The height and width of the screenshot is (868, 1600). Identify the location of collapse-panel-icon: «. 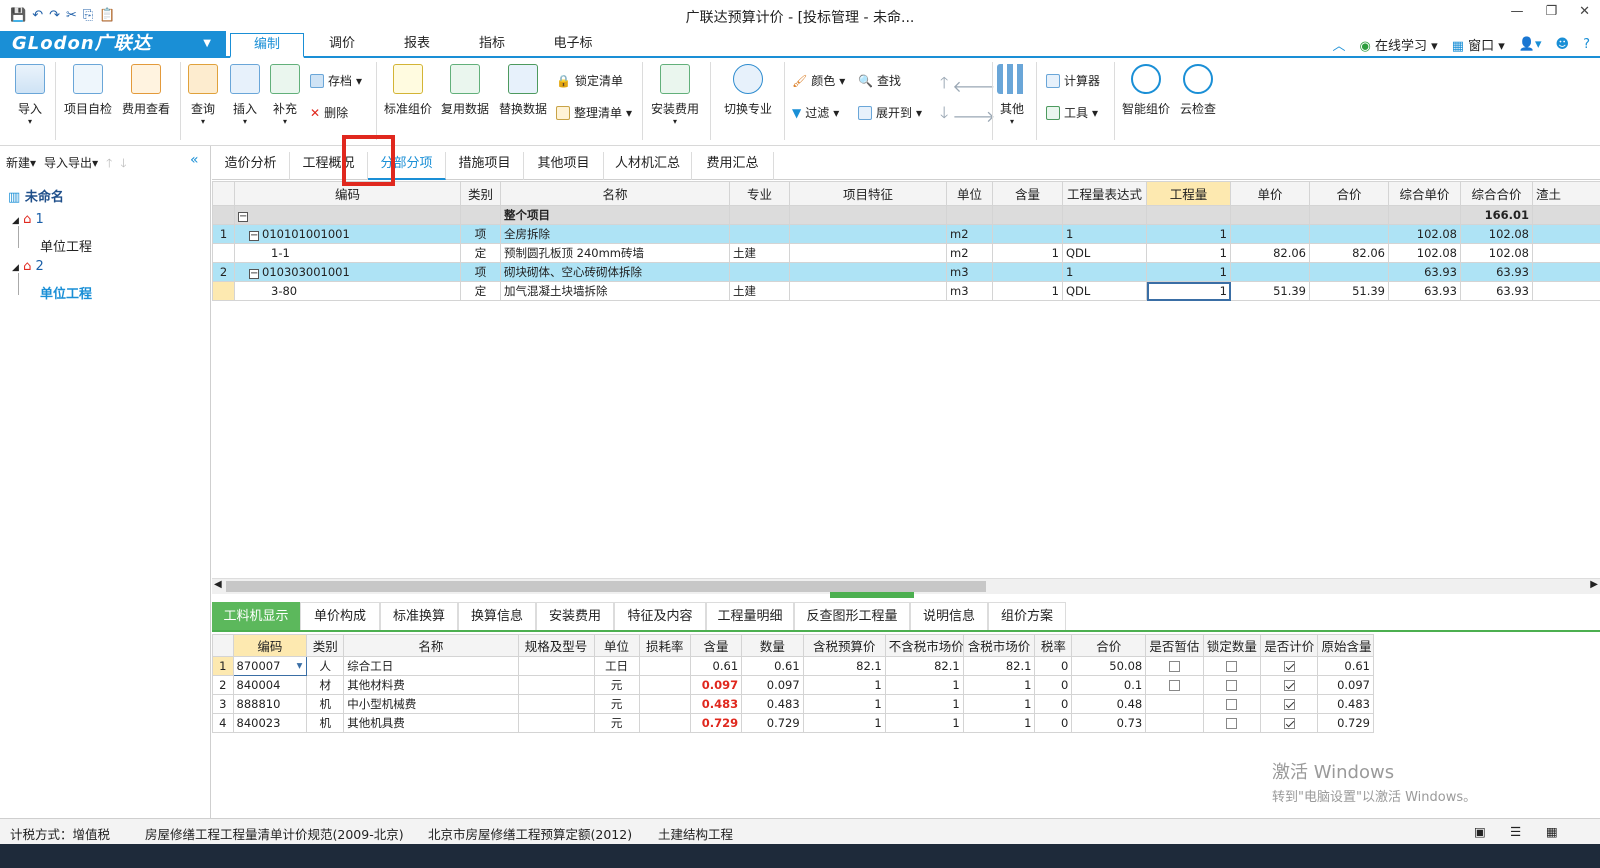
(194, 160).